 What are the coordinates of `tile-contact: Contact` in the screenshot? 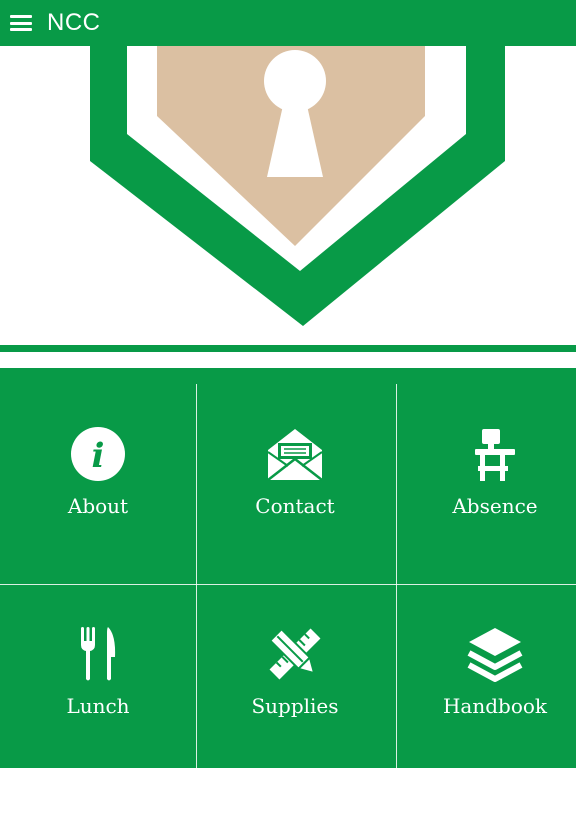 It's located at (295, 524).